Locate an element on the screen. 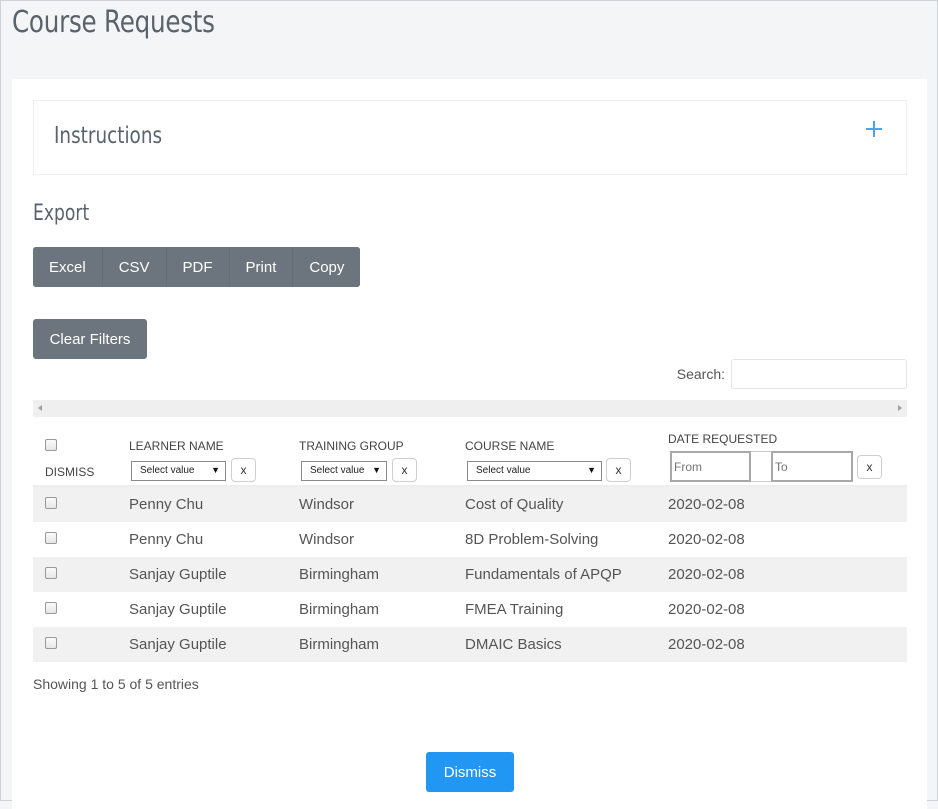 The width and height of the screenshot is (938, 809). horizontal-scrollbar is located at coordinates (470, 408).